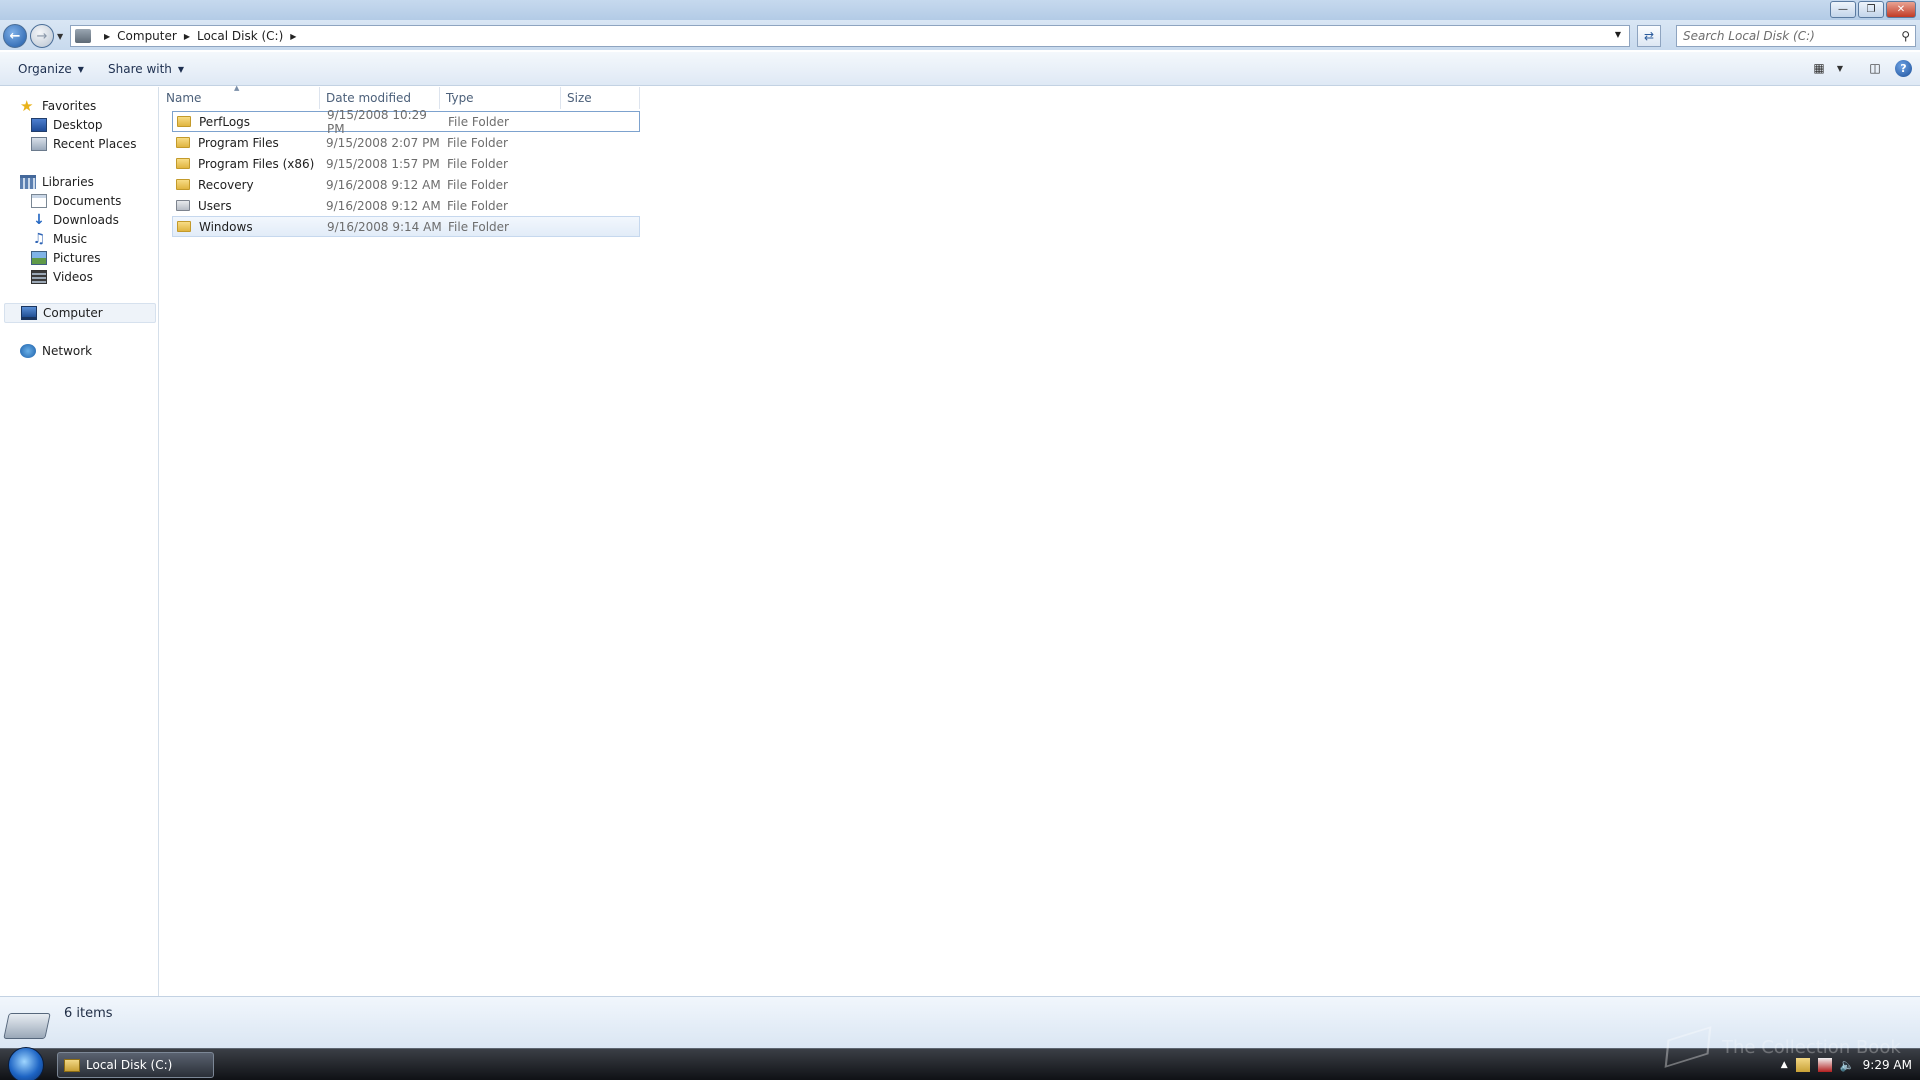  What do you see at coordinates (1840, 68) in the screenshot?
I see `view-options-chevron-icon: ▼` at bounding box center [1840, 68].